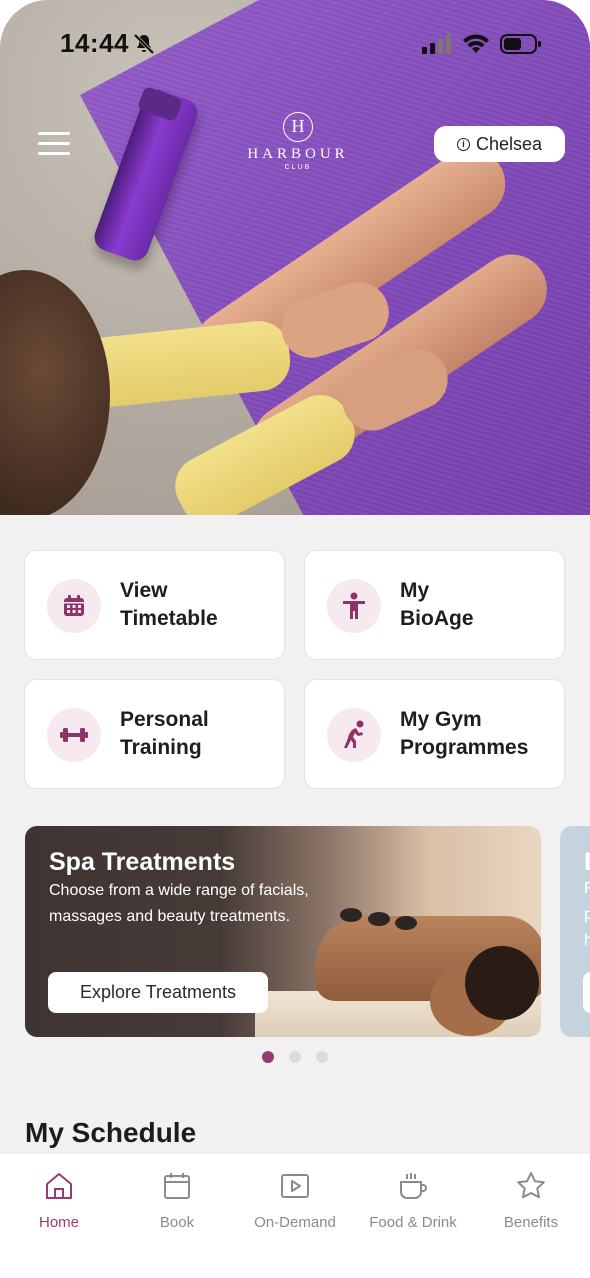 The width and height of the screenshot is (590, 1278). Describe the element at coordinates (531, 1222) in the screenshot. I see `tab-label: Benefits` at that location.